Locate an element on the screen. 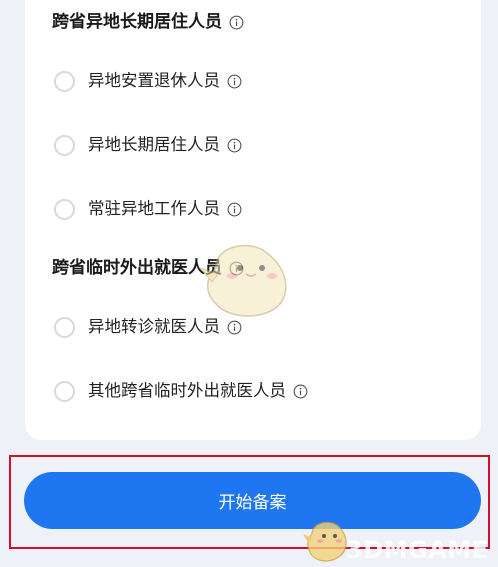 This screenshot has height=567, width=498. section-title-long-term-residents: 跨省异地长期居住人员 is located at coordinates (148, 22).